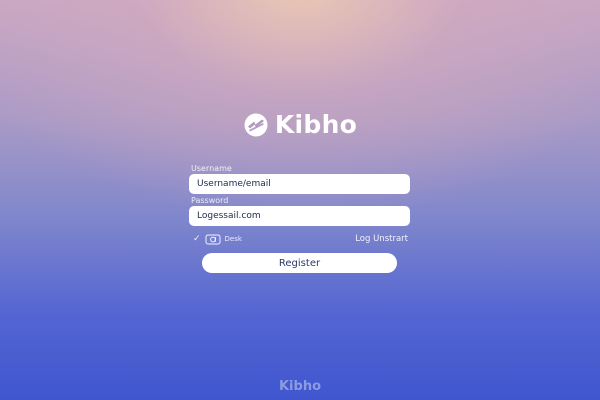 The height and width of the screenshot is (400, 600). I want to click on username-label: Username, so click(211, 168).